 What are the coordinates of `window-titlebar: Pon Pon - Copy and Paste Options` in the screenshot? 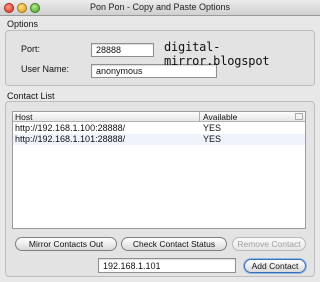 It's located at (160, 8).